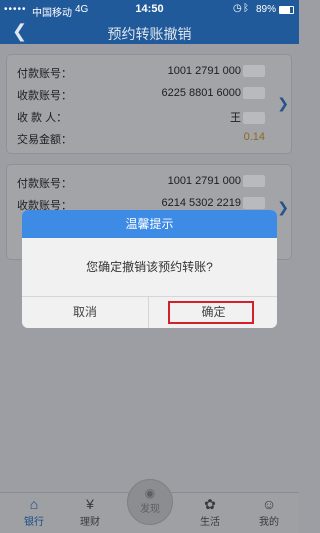  I want to click on dialog-buttons: 取消 确定, so click(149, 312).